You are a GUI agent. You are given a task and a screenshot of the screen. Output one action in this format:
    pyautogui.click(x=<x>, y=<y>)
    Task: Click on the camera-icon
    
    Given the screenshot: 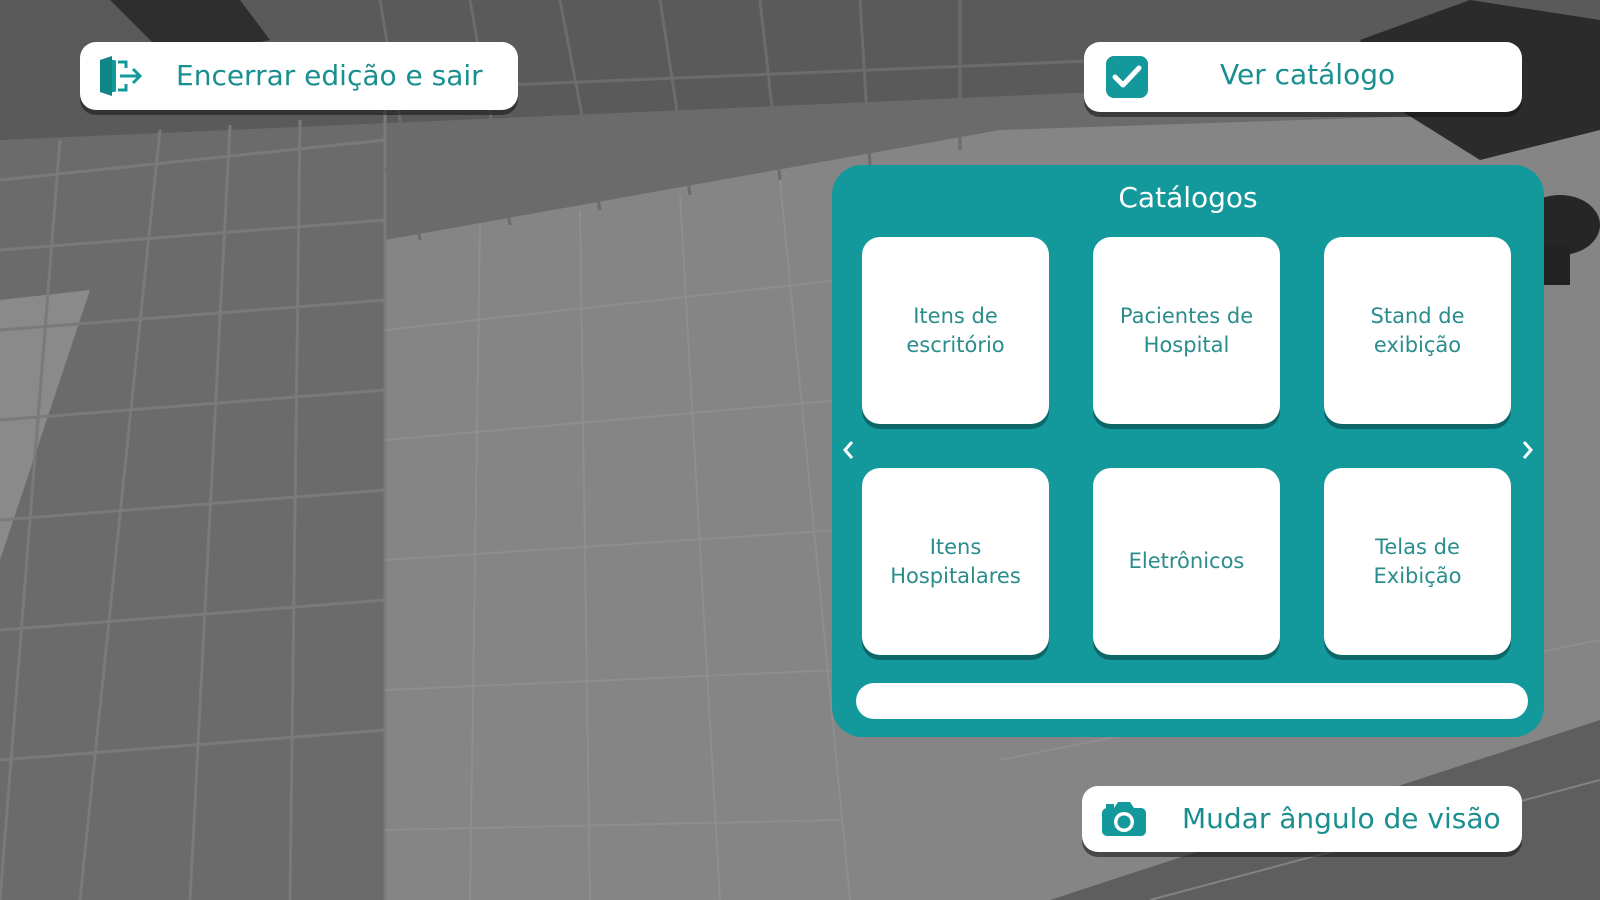 What is the action you would take?
    pyautogui.click(x=1124, y=819)
    